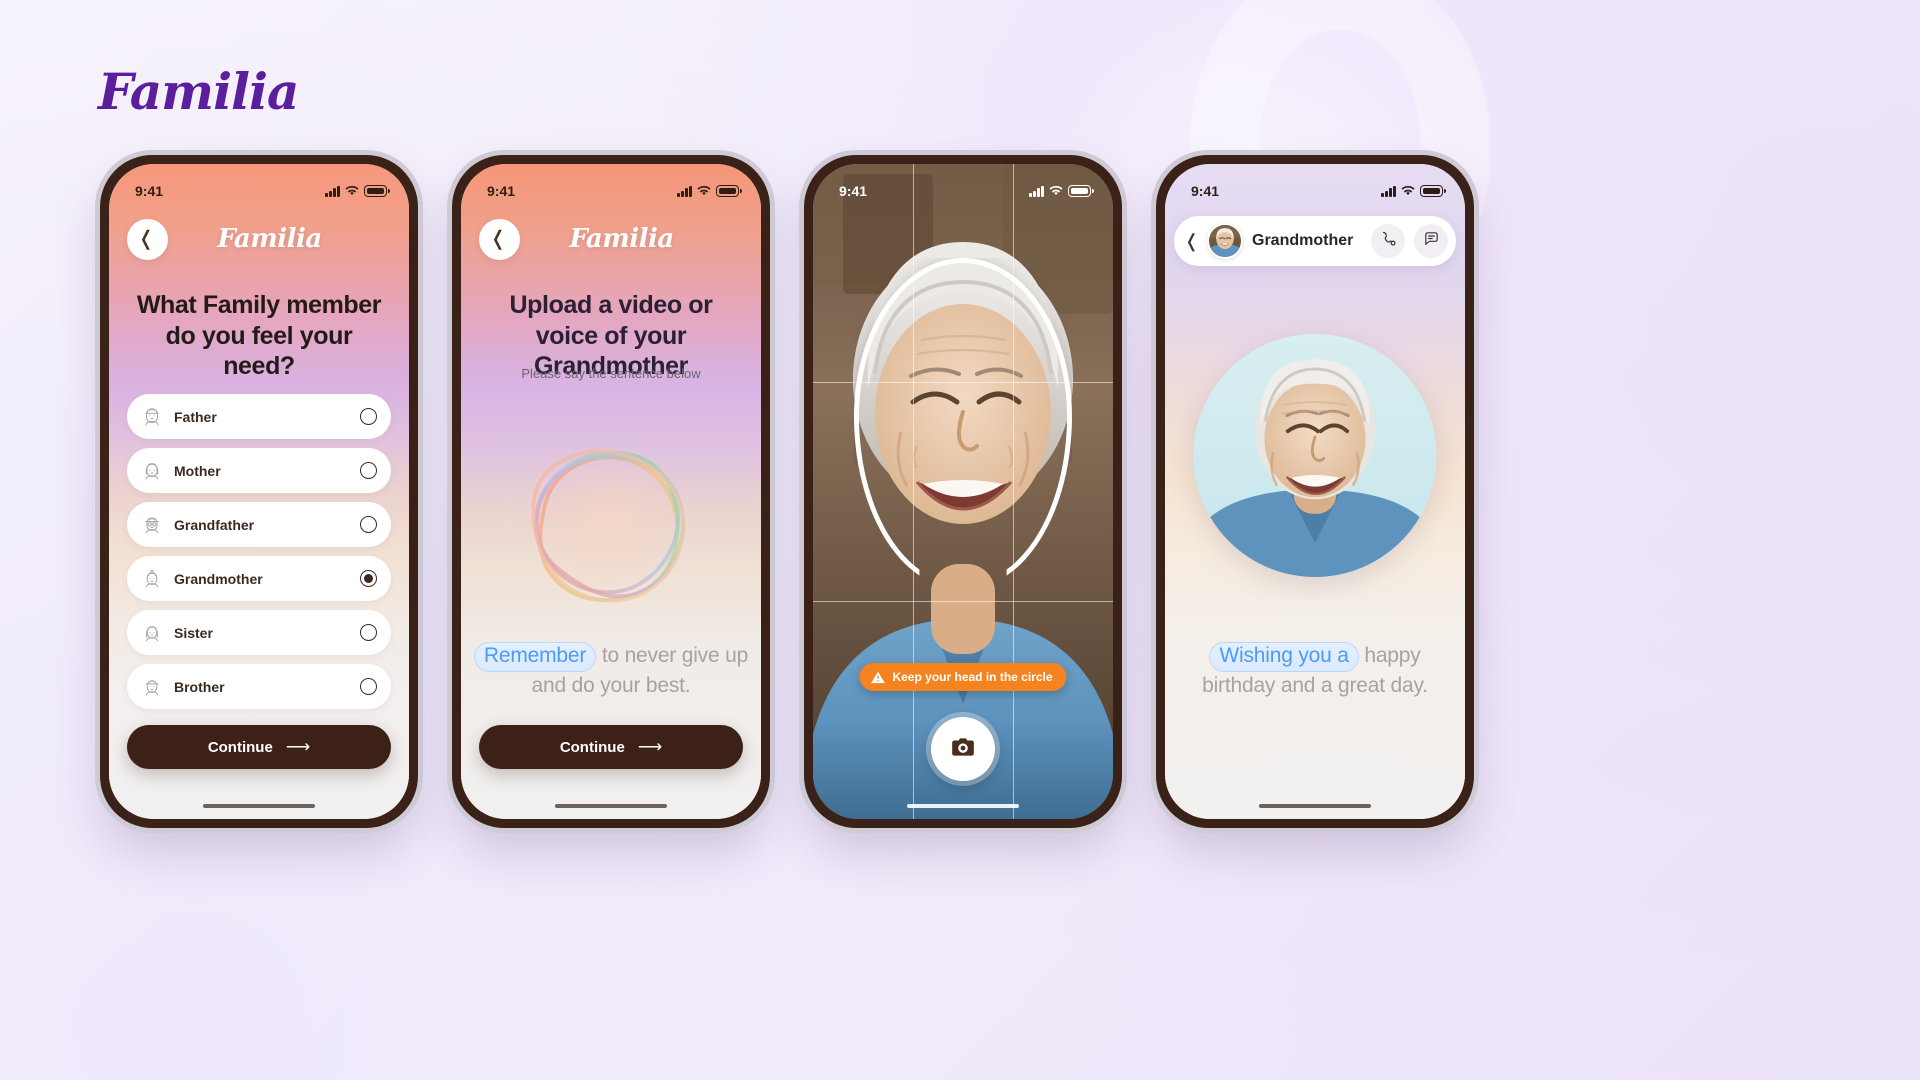 The image size is (1920, 1080). I want to click on caption-highlight: Wishing you a, so click(1284, 657).